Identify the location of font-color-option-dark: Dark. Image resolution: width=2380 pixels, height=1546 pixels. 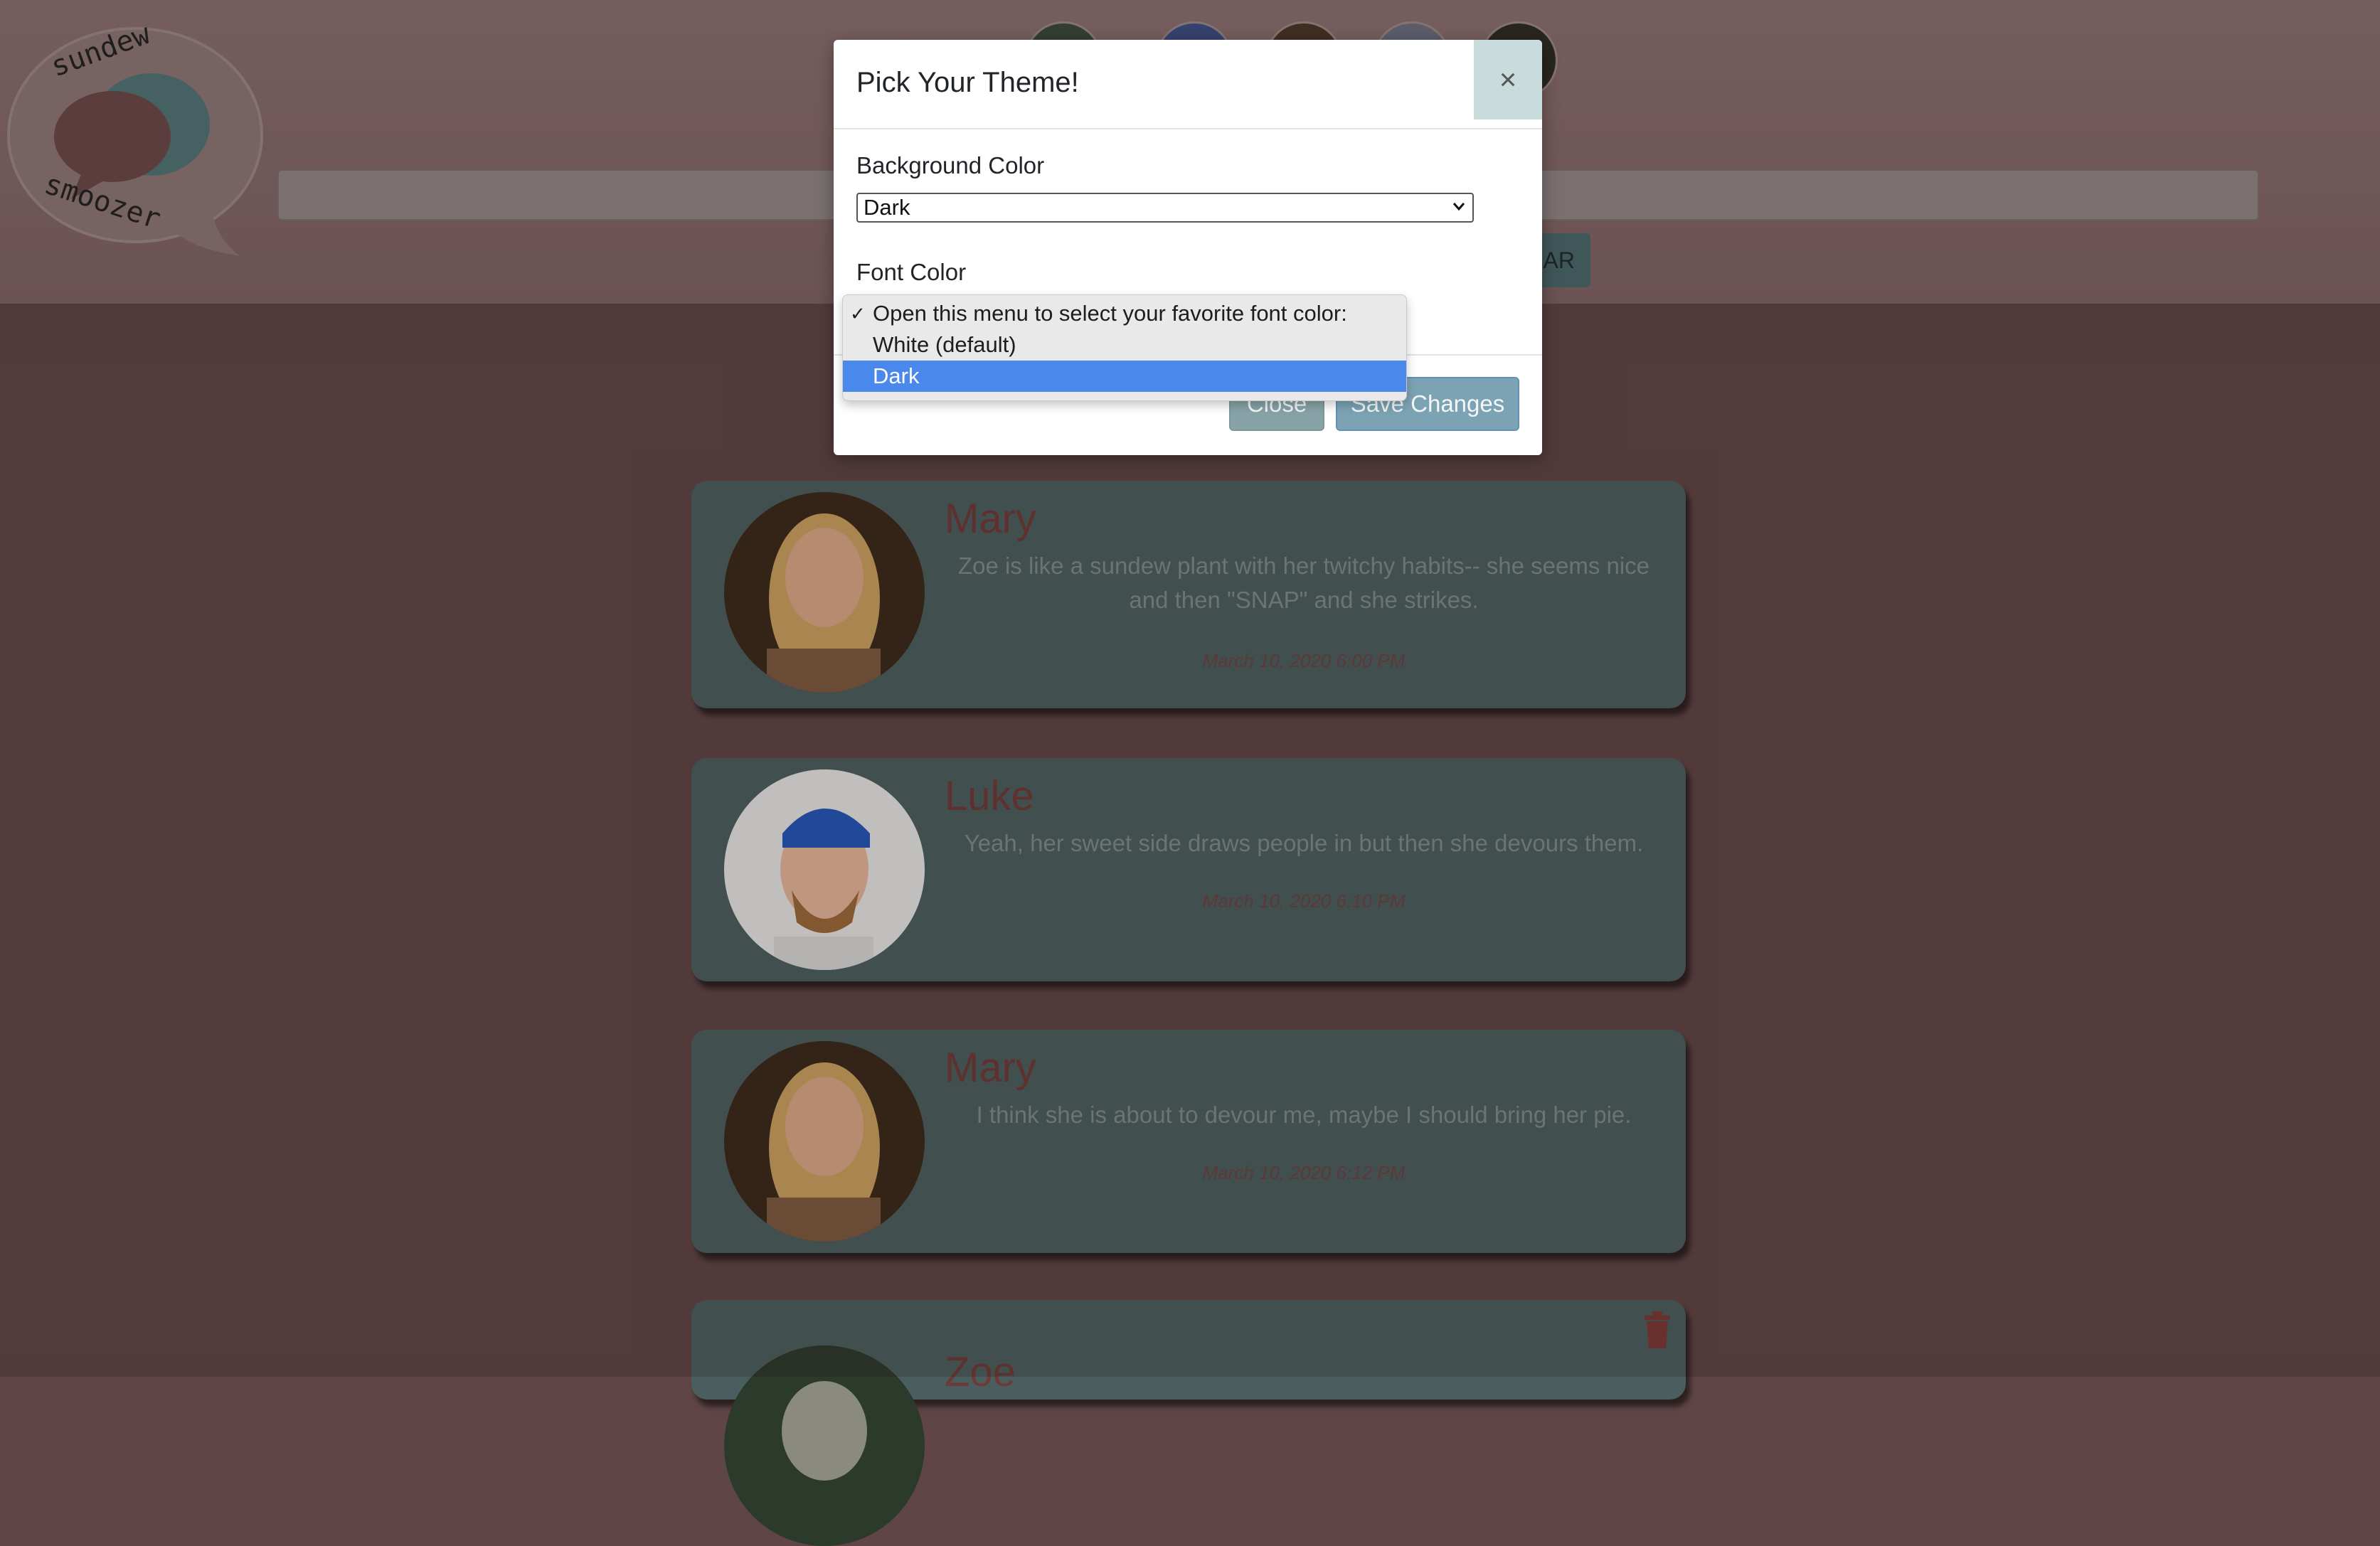
(1124, 377).